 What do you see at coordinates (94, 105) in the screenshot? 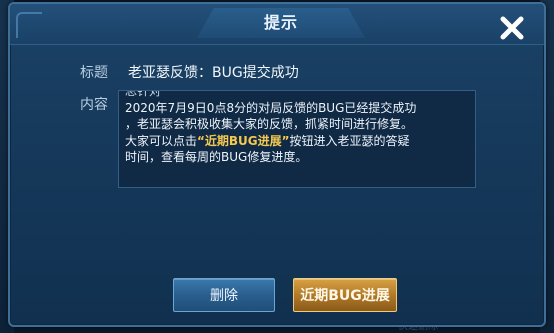
I see `content-label: 内容` at bounding box center [94, 105].